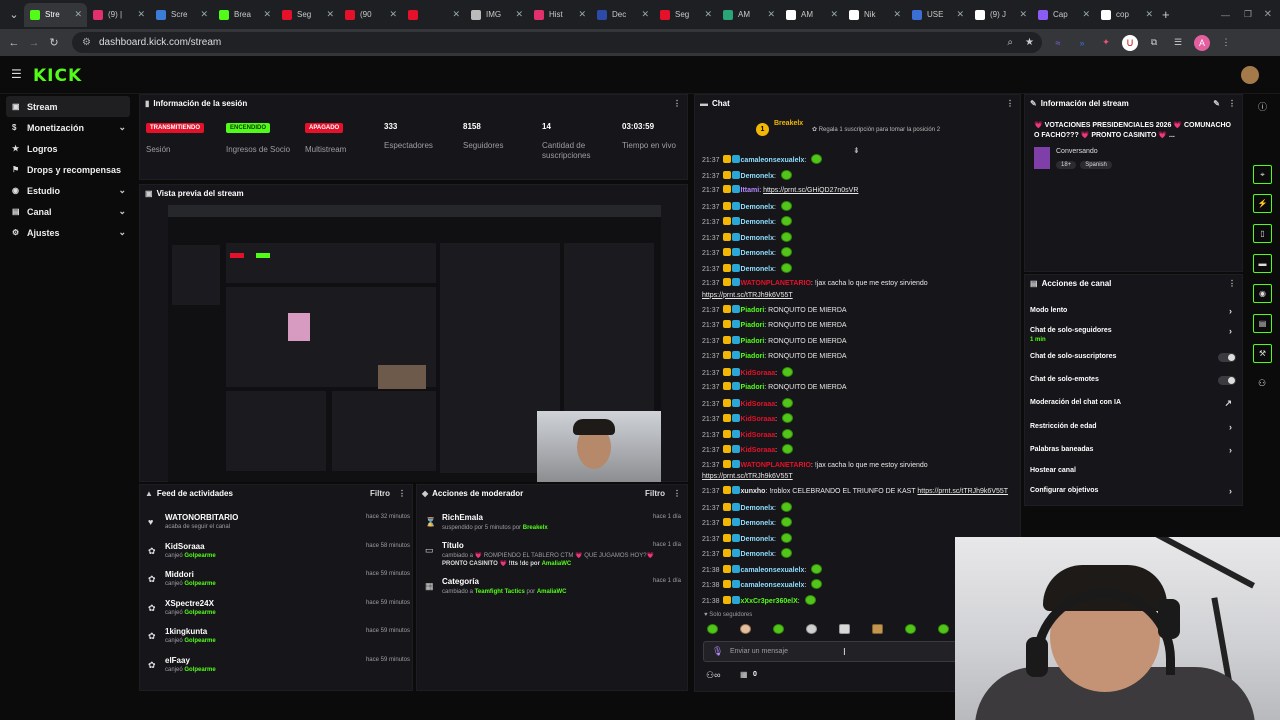  What do you see at coordinates (1225, 15) in the screenshot?
I see `minimize-icon: —` at bounding box center [1225, 15].